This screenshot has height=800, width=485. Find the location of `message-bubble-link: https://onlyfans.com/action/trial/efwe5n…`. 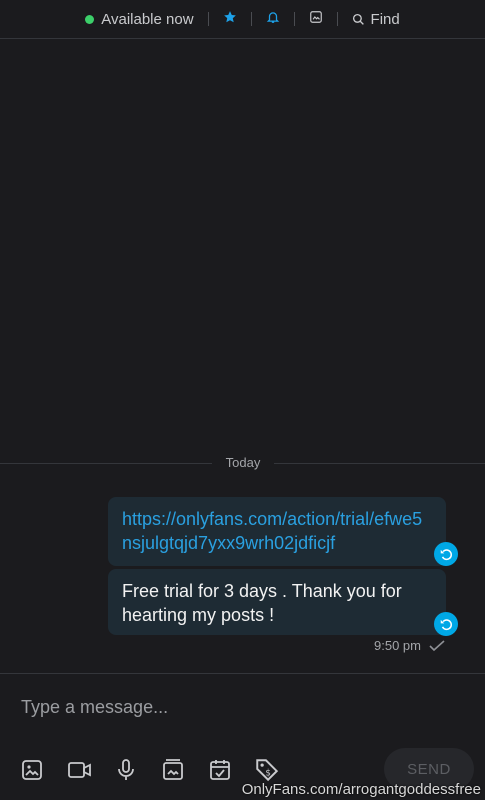

message-bubble-link: https://onlyfans.com/action/trial/efwe5n… is located at coordinates (277, 531).